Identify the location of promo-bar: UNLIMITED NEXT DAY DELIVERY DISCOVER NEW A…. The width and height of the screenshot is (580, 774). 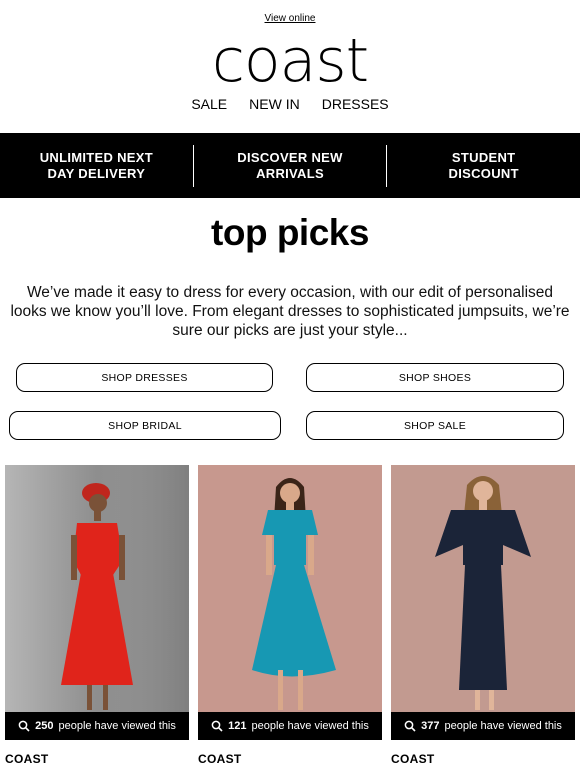
(290, 165).